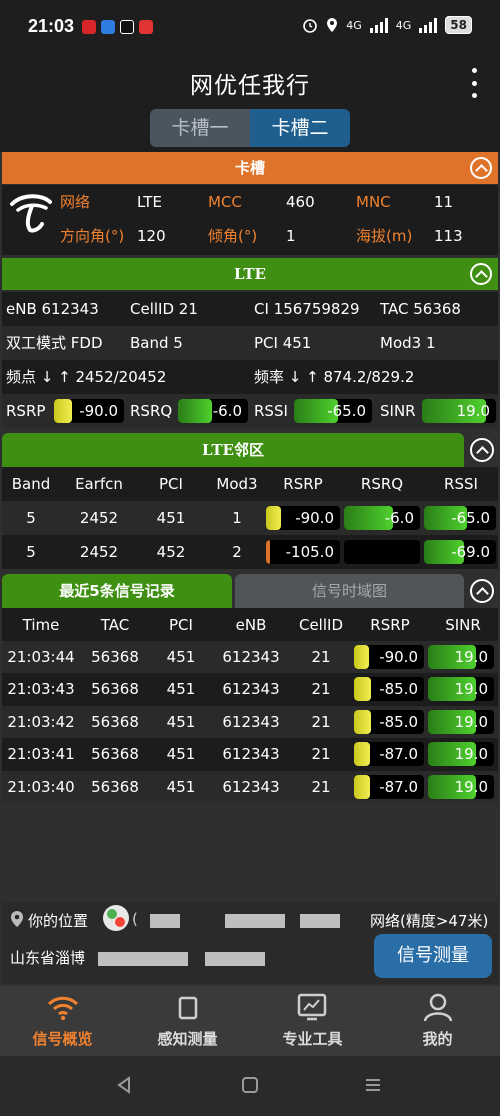 The width and height of the screenshot is (500, 1116). Describe the element at coordinates (448, 236) in the screenshot. I see `altitude-value: 113` at that location.